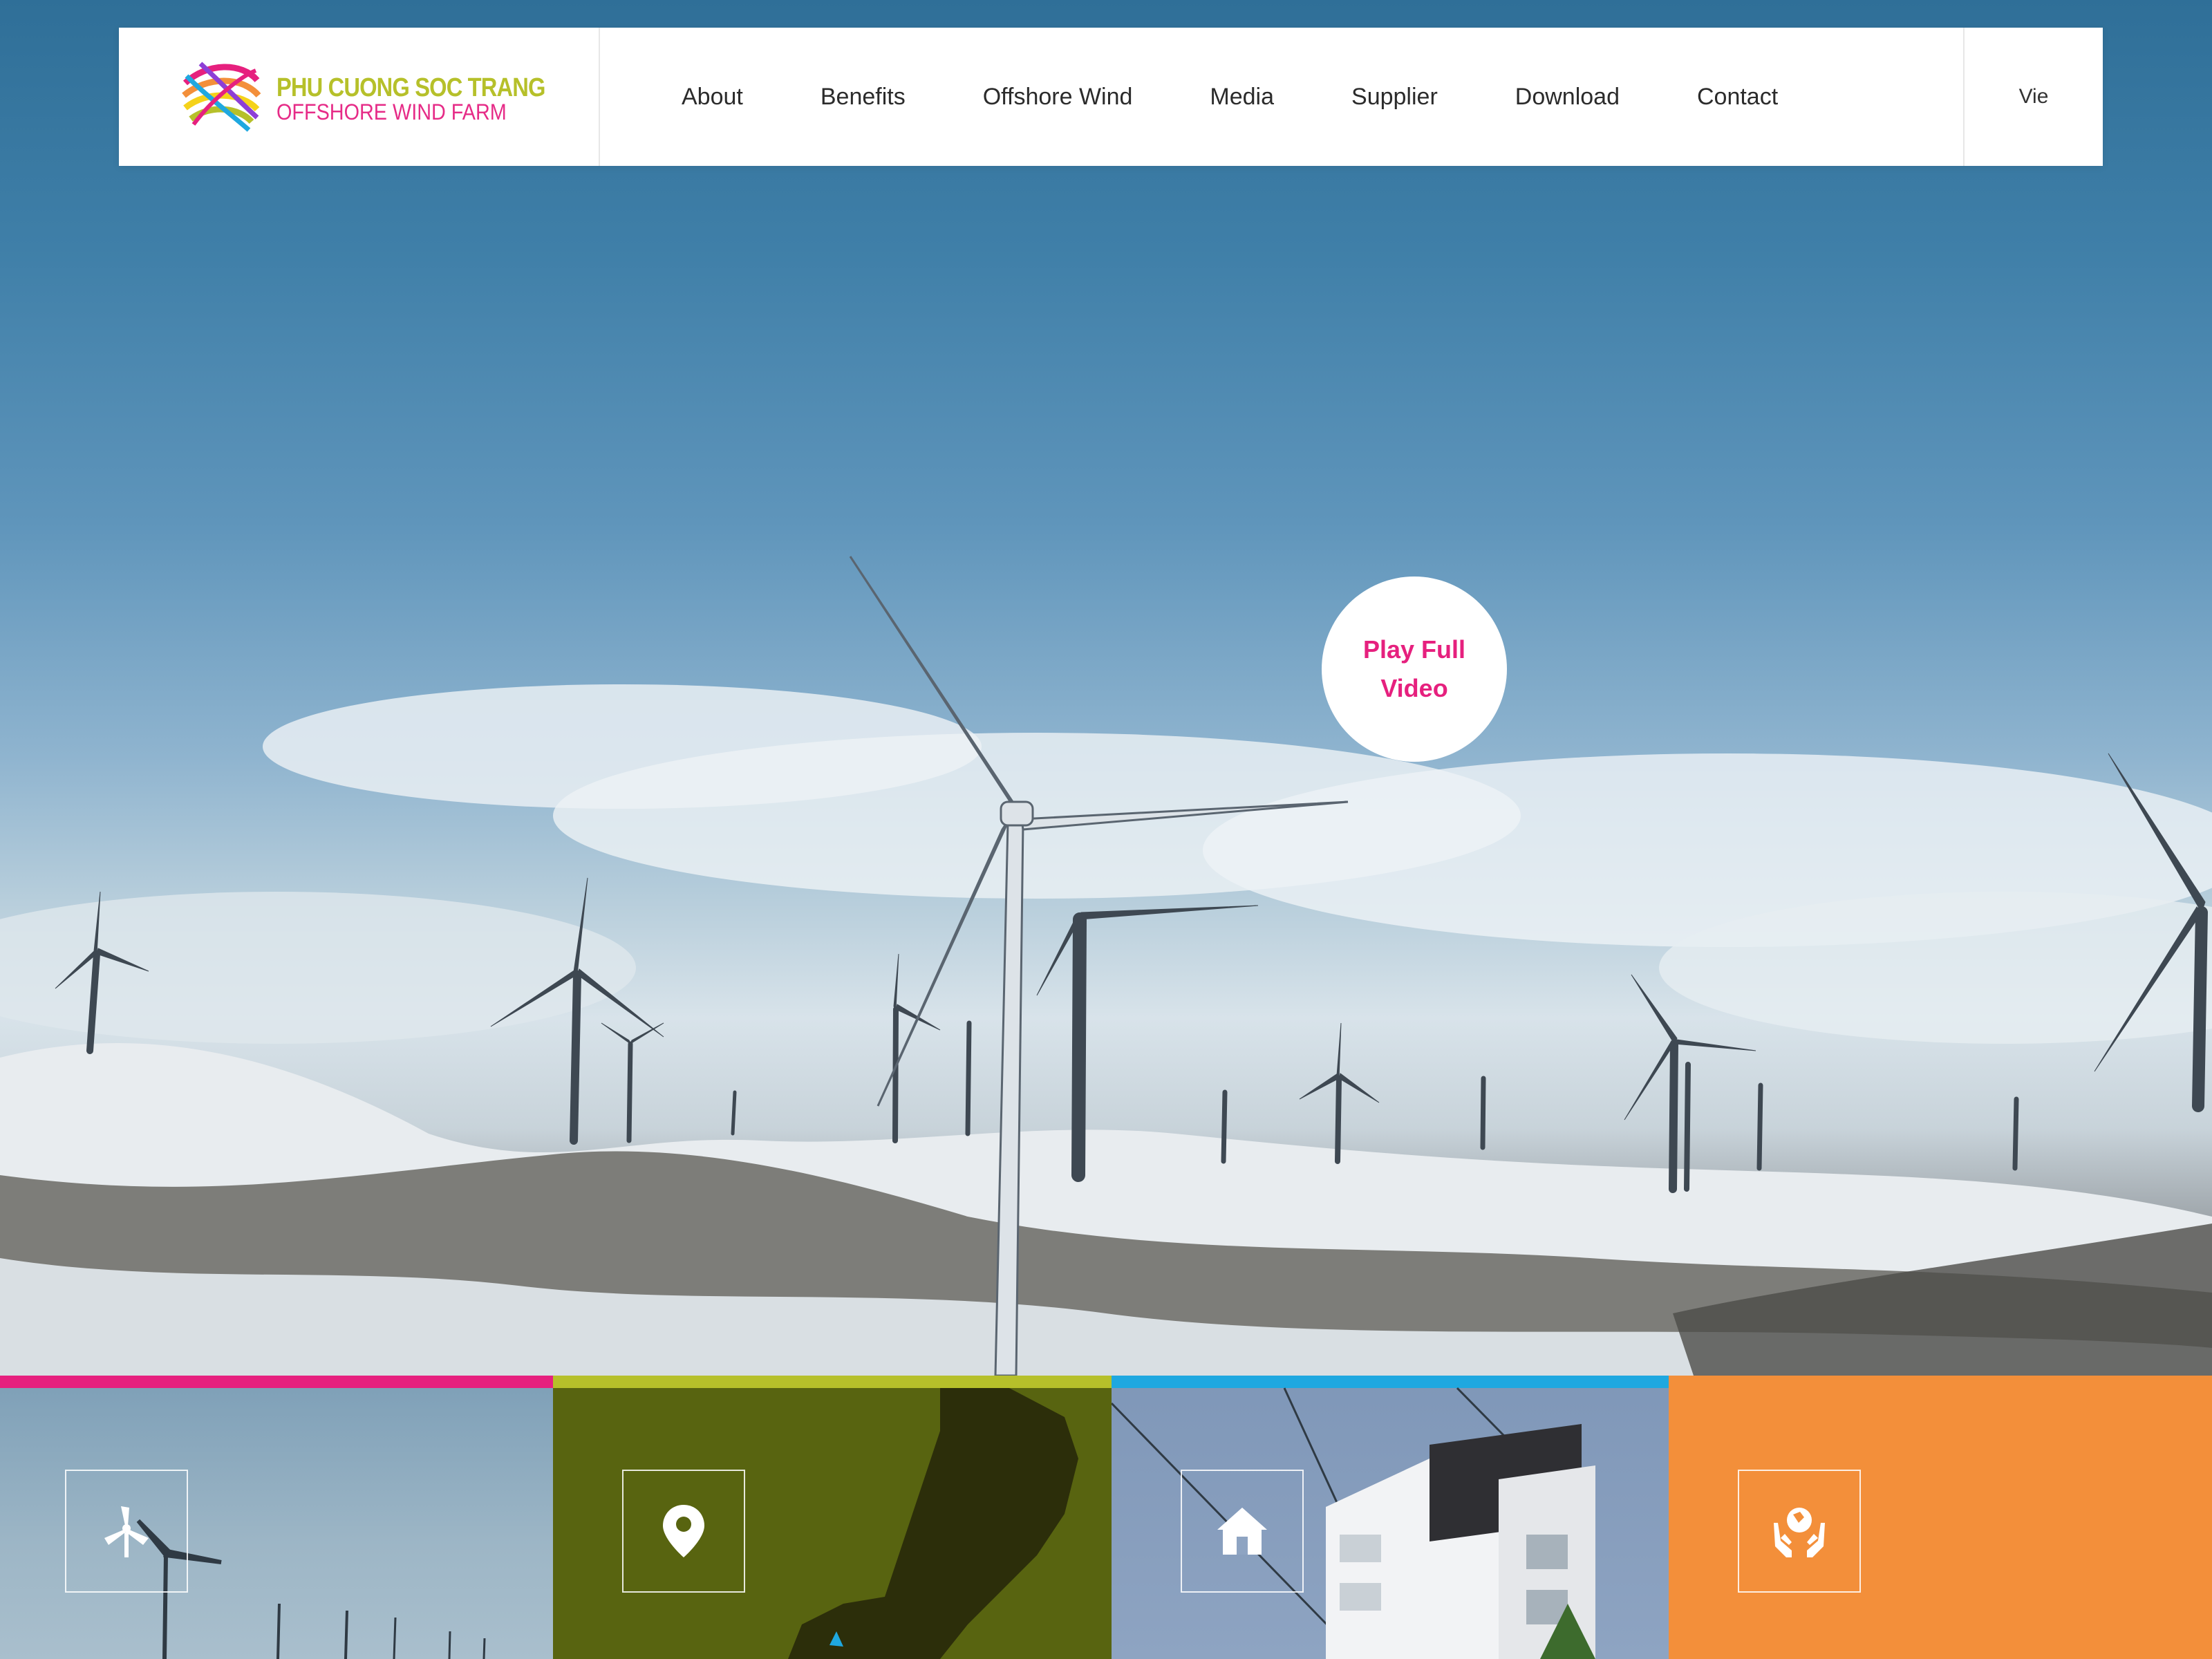  Describe the element at coordinates (1940, 1382) in the screenshot. I see `tile-bar` at that location.